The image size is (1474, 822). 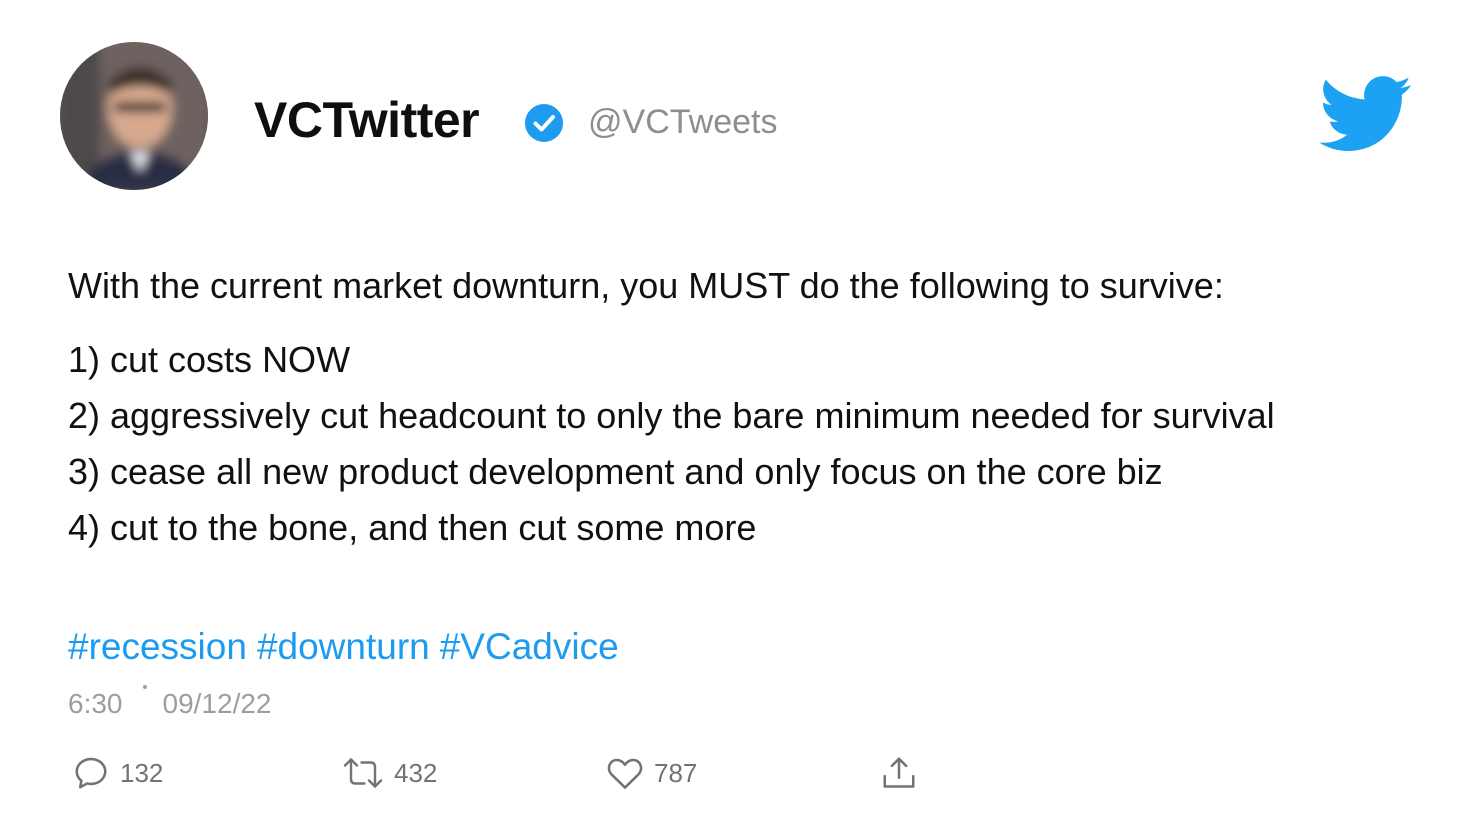 I want to click on separator-dot, so click(x=144, y=687).